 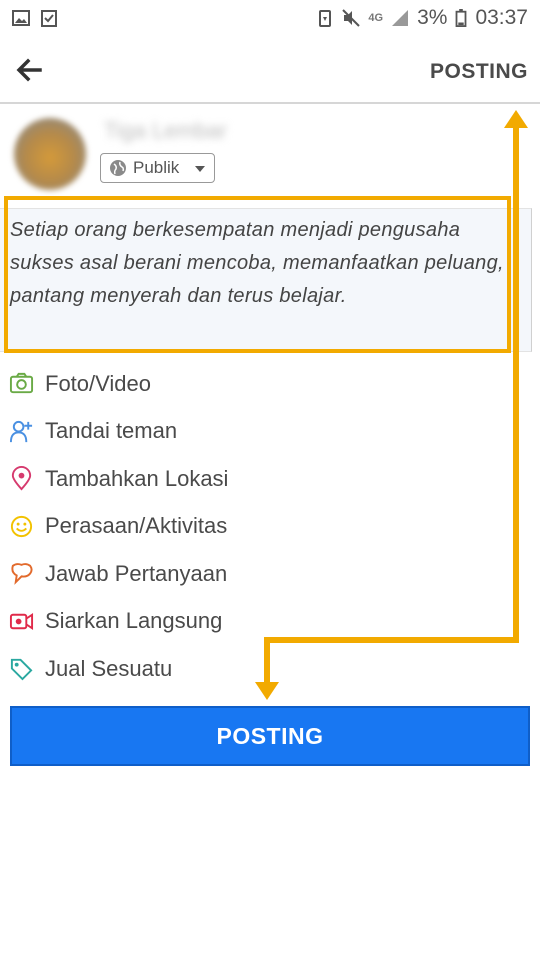 What do you see at coordinates (270, 736) in the screenshot?
I see `post-button-bottom: POSTING` at bounding box center [270, 736].